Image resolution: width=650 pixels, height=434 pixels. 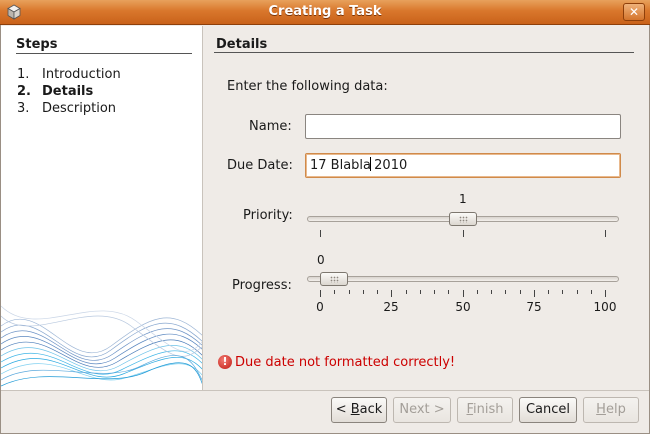 What do you see at coordinates (242, 44) in the screenshot?
I see `details-title: Details` at bounding box center [242, 44].